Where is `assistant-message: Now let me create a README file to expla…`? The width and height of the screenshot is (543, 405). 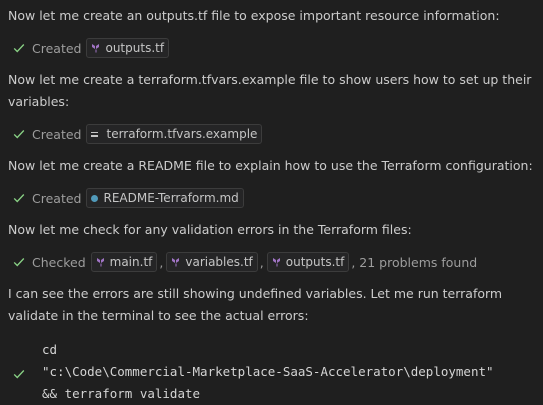
assistant-message: Now let me create a README file to expla… is located at coordinates (270, 165).